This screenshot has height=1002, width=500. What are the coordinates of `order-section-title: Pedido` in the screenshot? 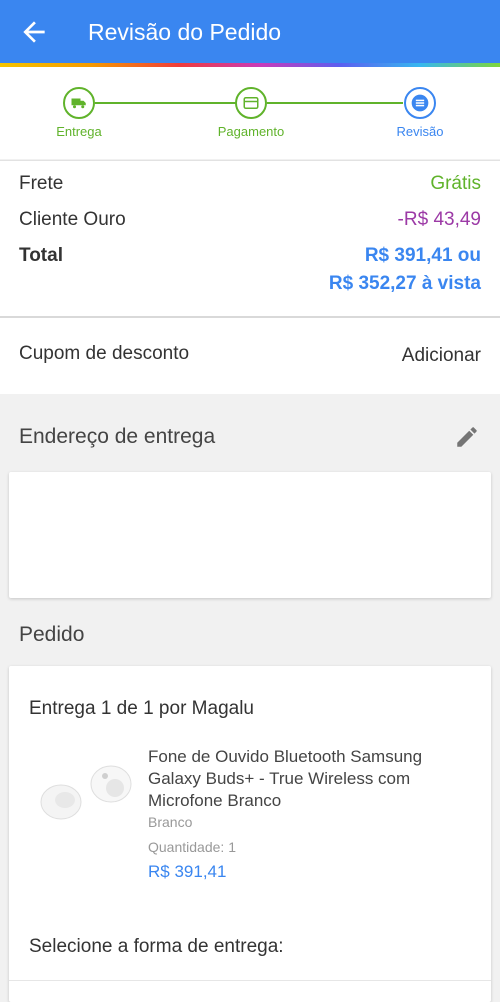 It's located at (52, 634).